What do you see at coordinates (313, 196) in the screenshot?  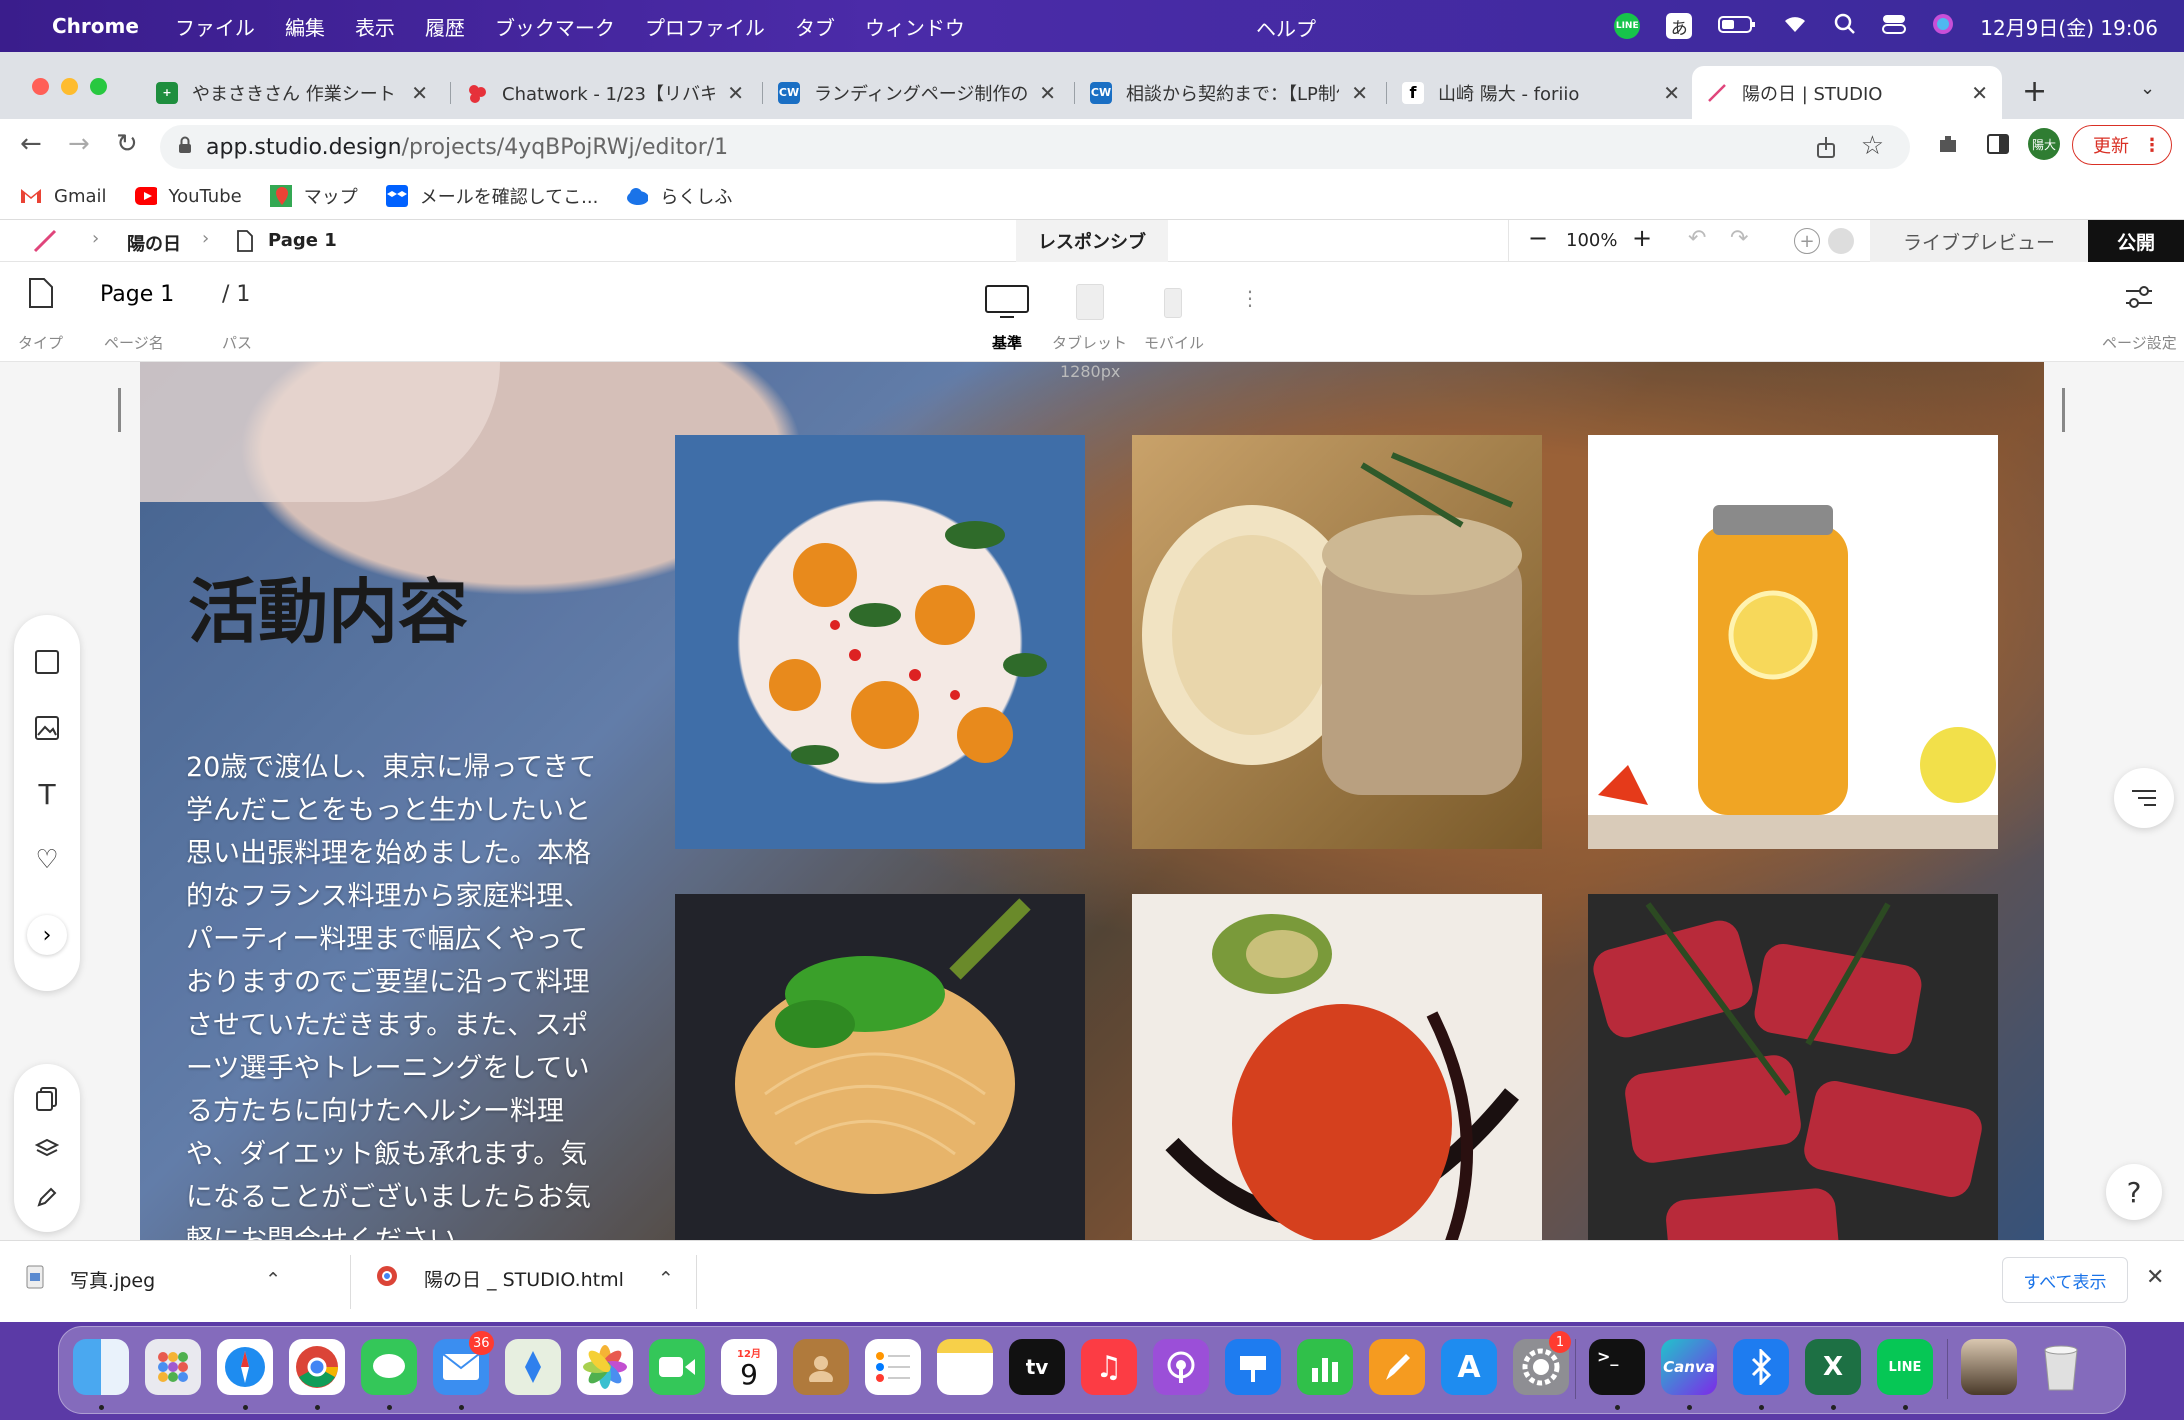 I see `bookmark-maps: マップ` at bounding box center [313, 196].